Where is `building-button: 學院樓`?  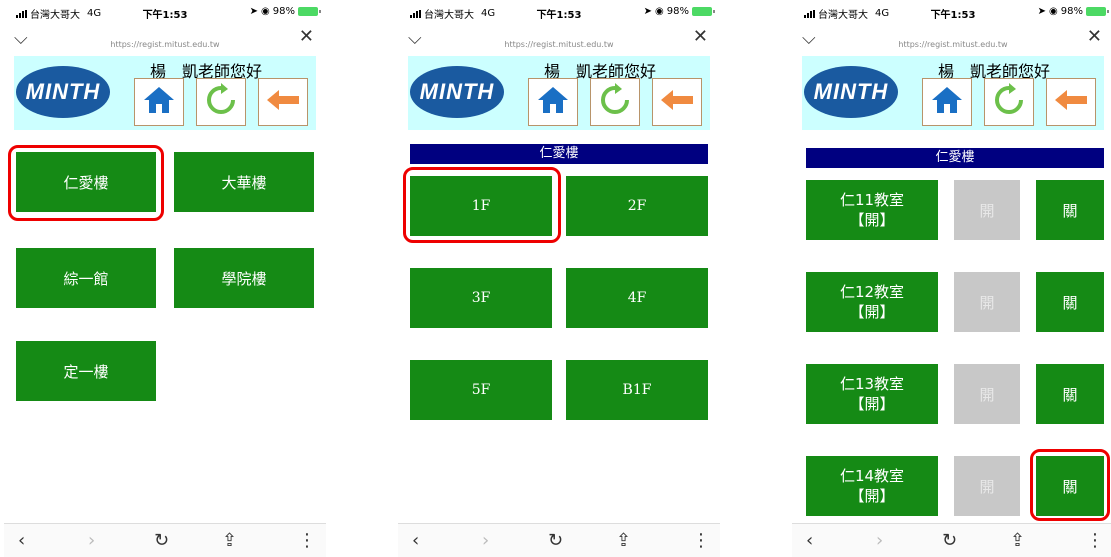 building-button: 學院樓 is located at coordinates (244, 278).